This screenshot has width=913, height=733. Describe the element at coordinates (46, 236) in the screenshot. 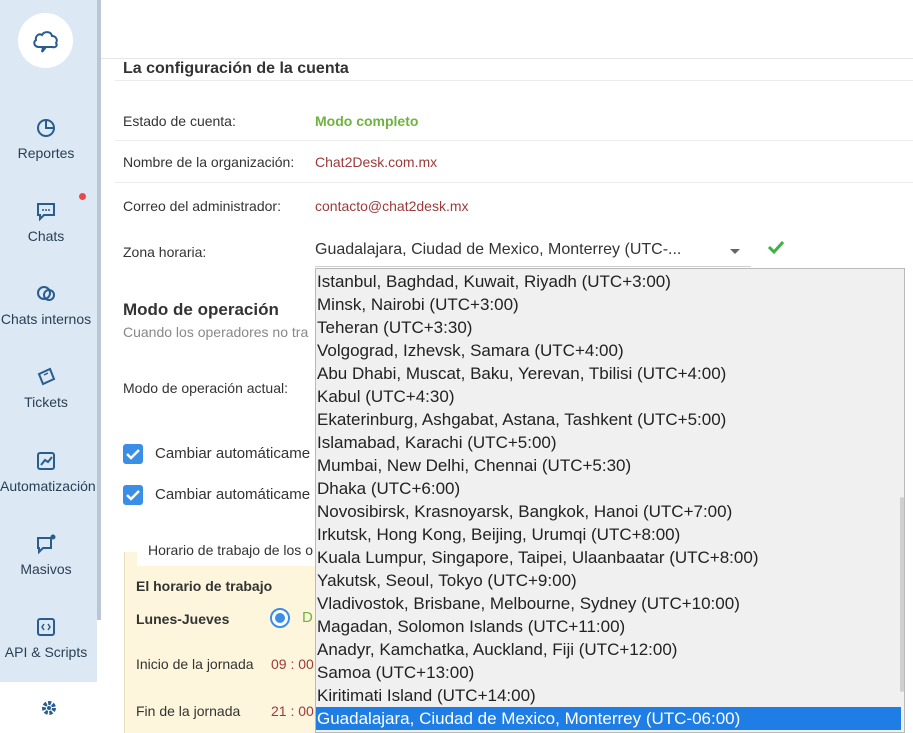

I see `sidebar-item-label: Chats` at that location.